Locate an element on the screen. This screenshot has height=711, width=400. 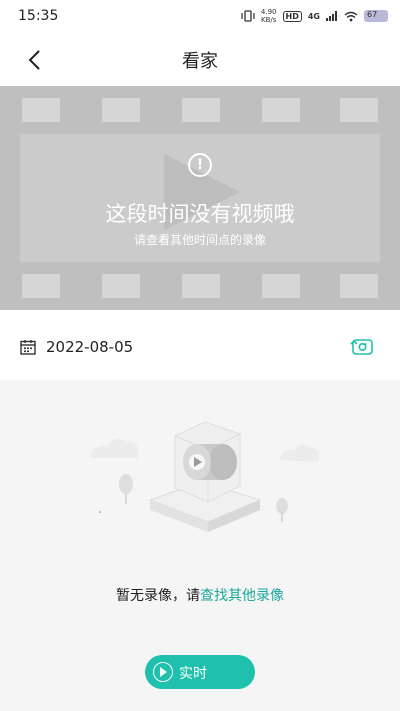
page-title: 看家 is located at coordinates (200, 61).